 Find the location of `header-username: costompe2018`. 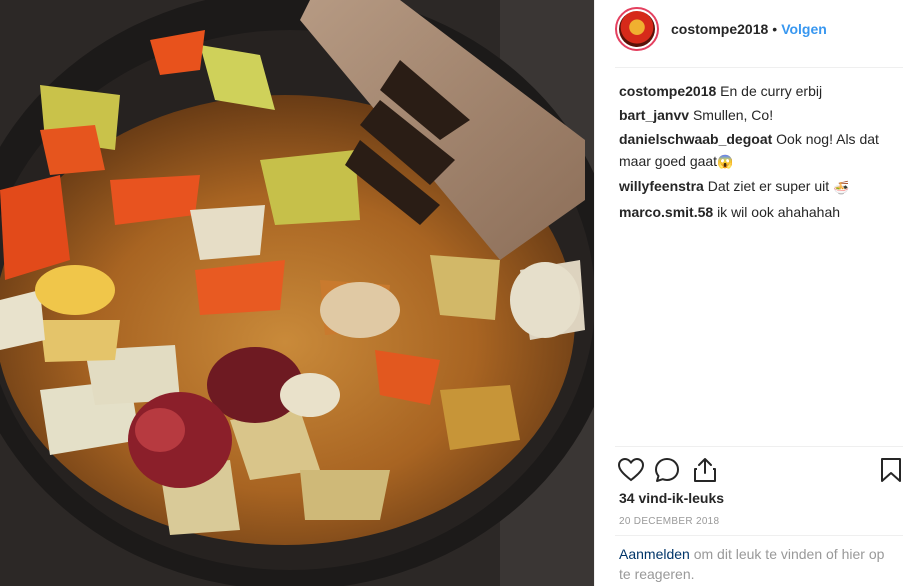

header-username: costompe2018 is located at coordinates (719, 29).